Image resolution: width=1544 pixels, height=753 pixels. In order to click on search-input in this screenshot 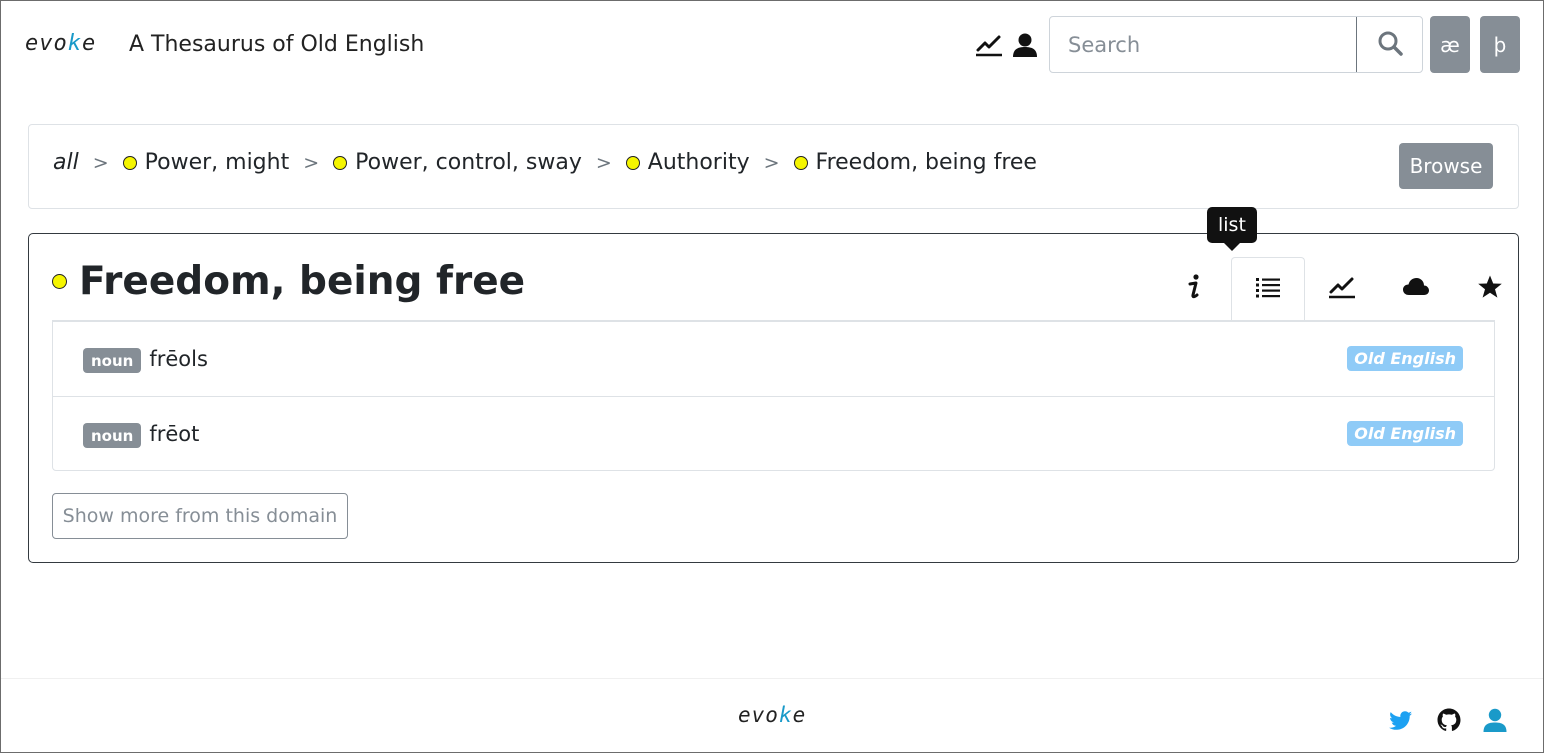, I will do `click(1203, 44)`.